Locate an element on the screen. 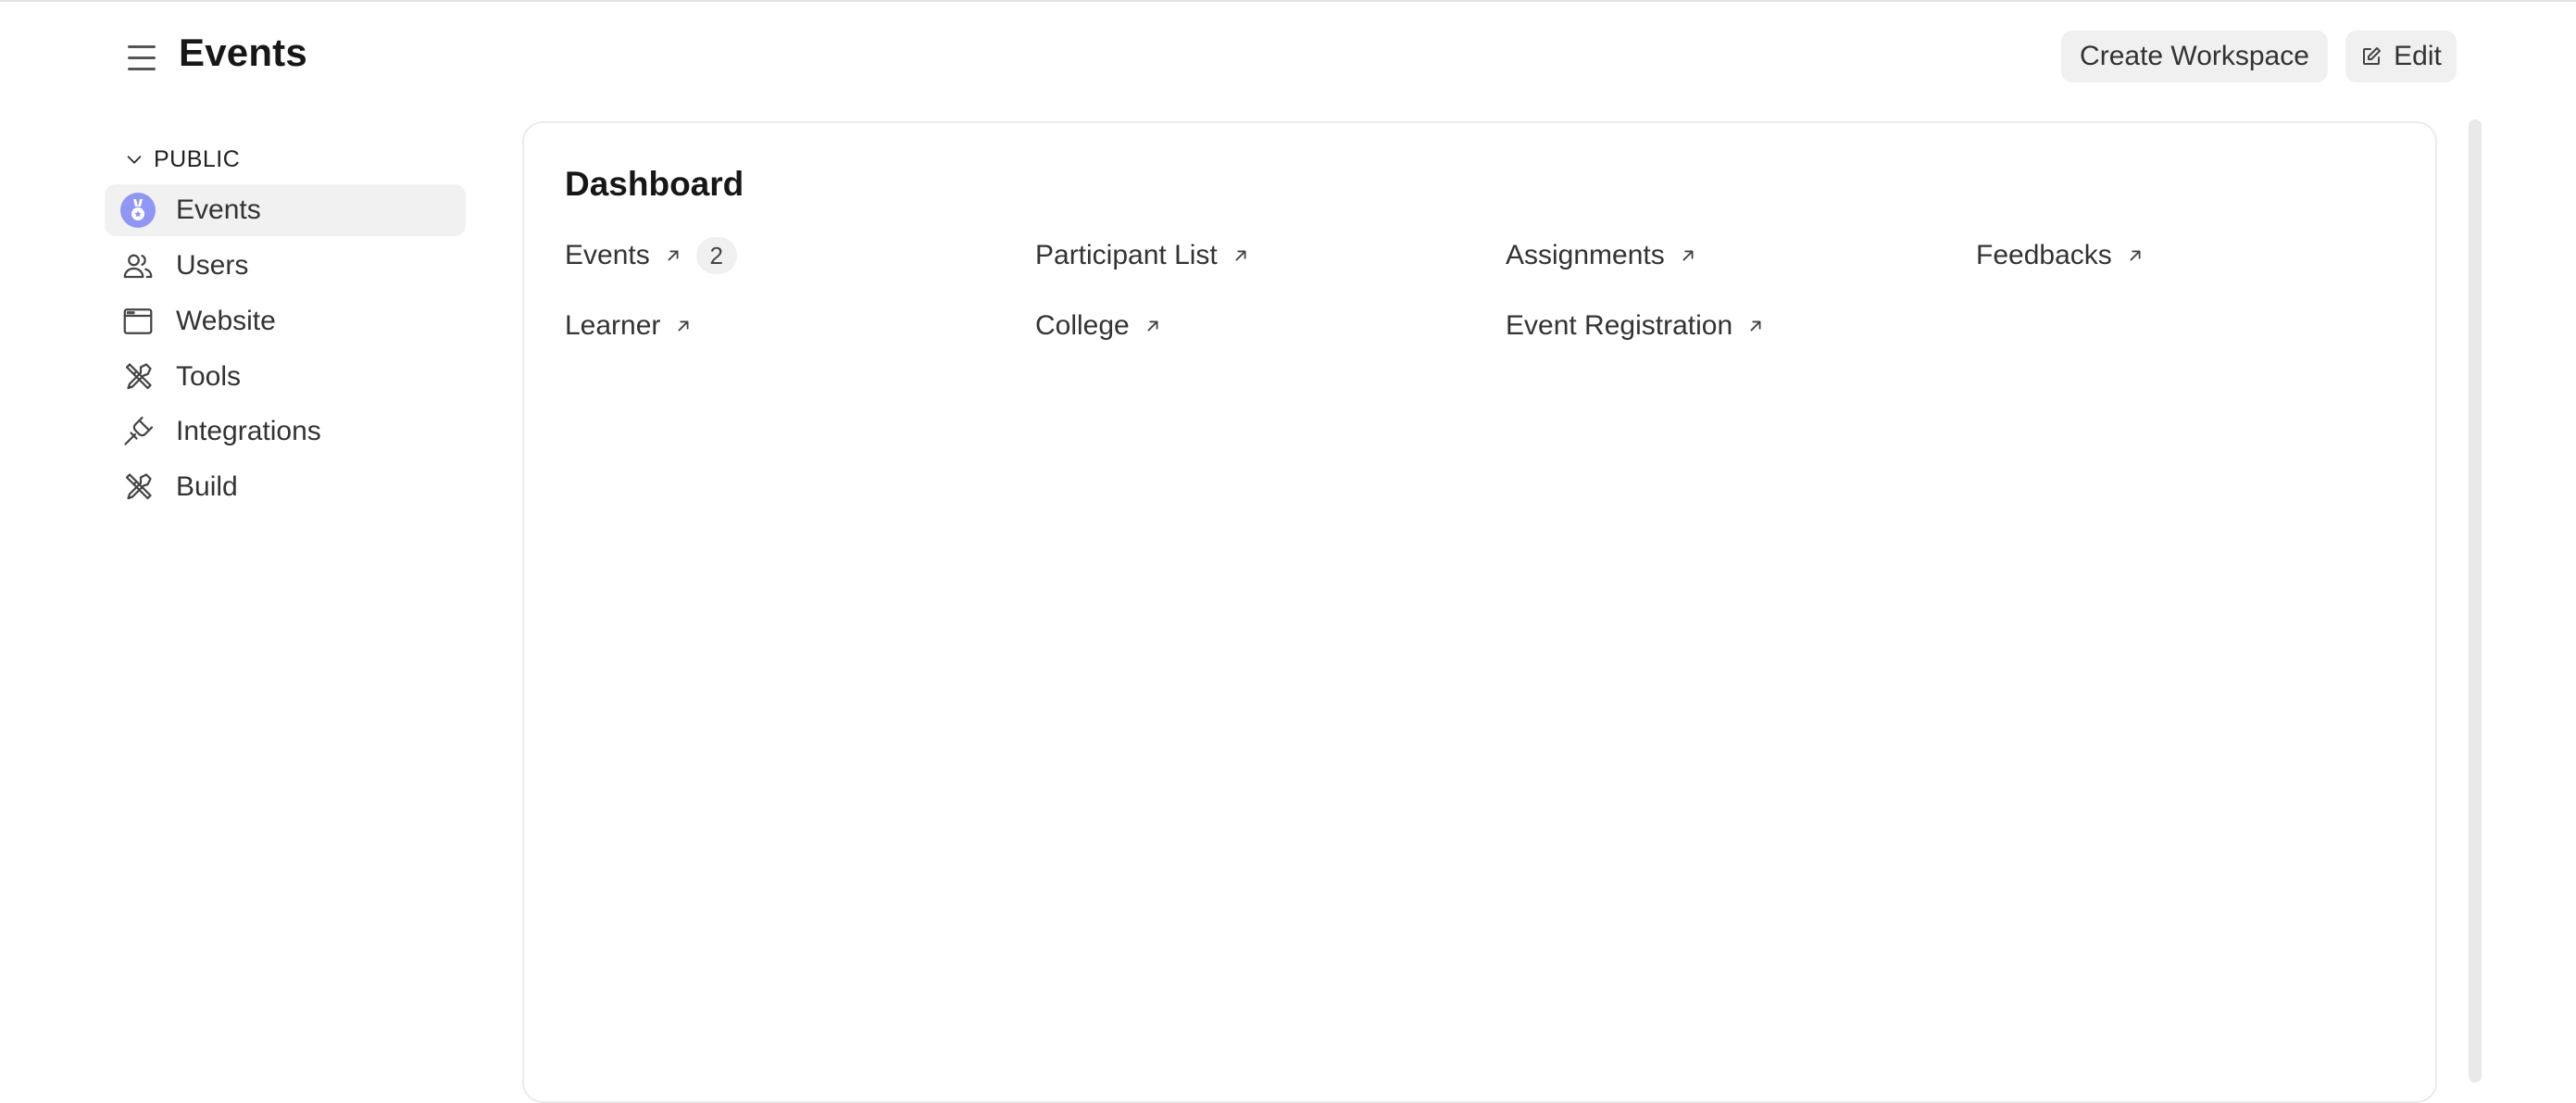 This screenshot has height=1103, width=2576. shortcut-events: Events 2 is located at coordinates (651, 255).